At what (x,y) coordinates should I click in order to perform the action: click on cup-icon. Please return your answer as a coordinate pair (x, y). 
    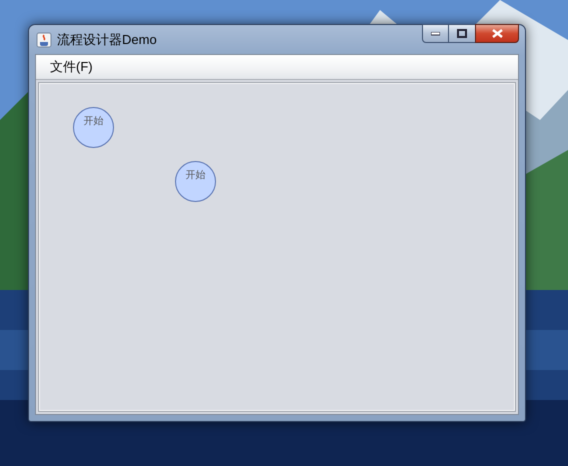
    Looking at the image, I should click on (44, 40).